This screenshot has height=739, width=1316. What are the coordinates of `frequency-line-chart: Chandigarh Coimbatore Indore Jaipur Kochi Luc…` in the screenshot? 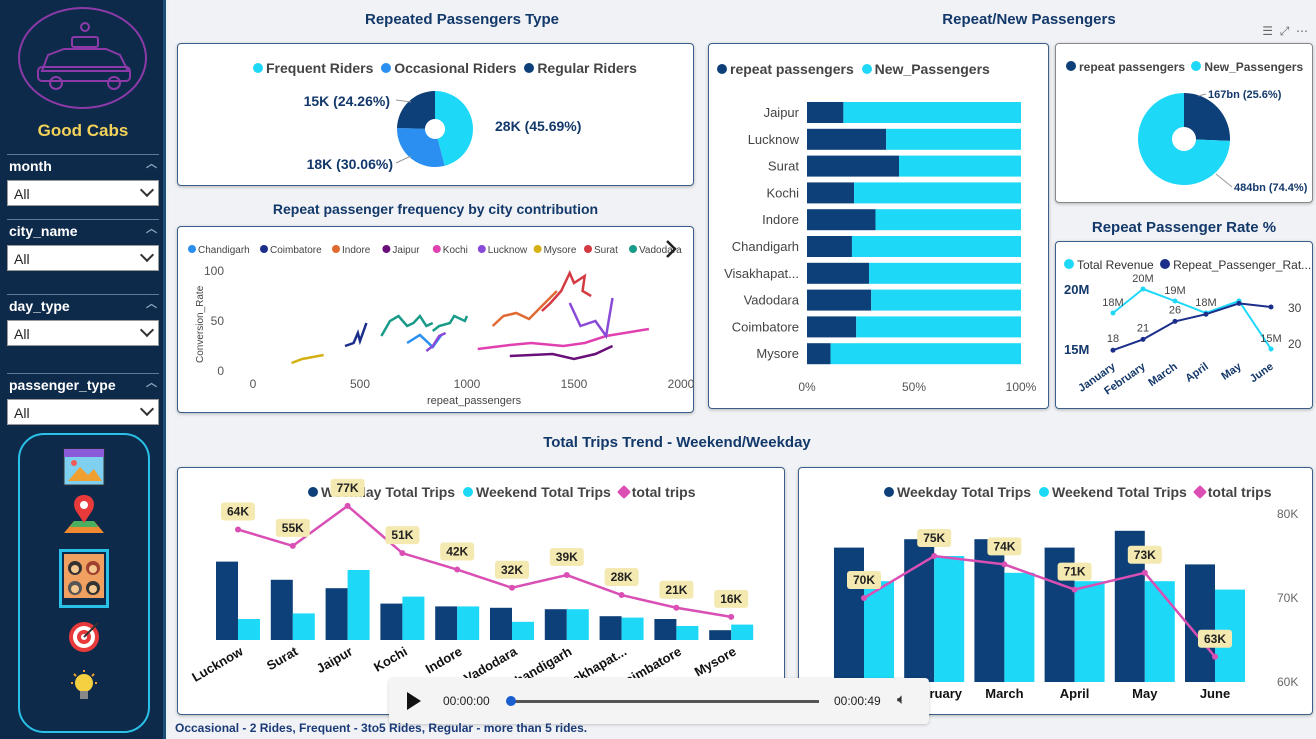 It's located at (441, 323).